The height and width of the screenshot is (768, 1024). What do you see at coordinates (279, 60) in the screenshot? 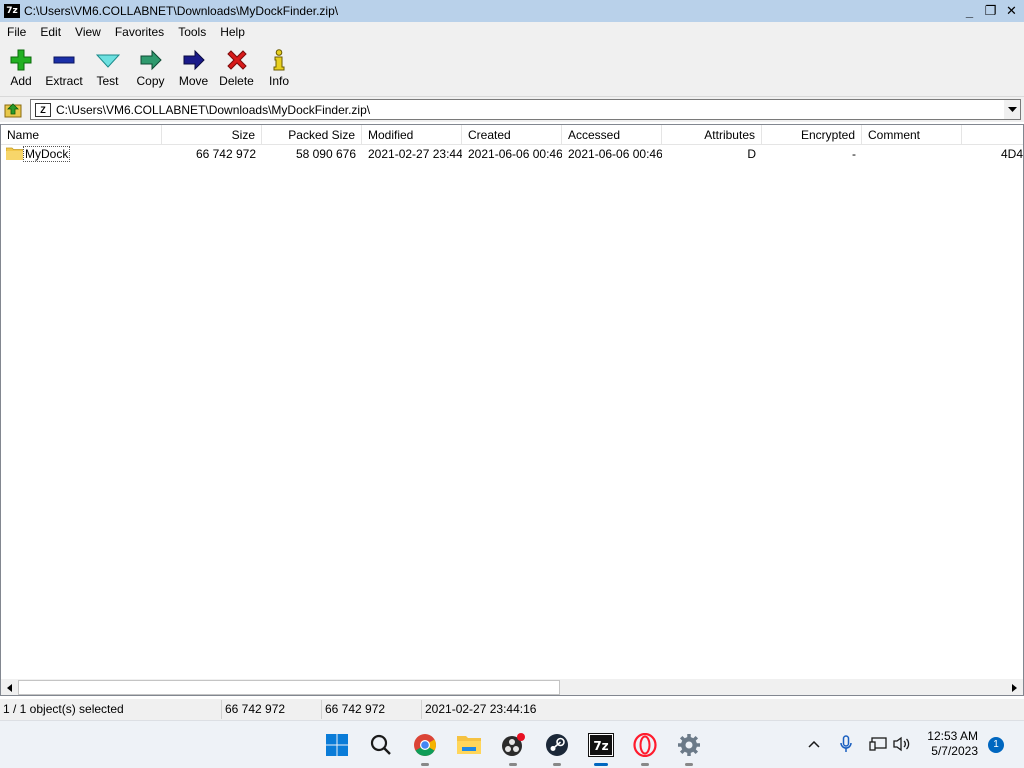
I see `info-icon` at bounding box center [279, 60].